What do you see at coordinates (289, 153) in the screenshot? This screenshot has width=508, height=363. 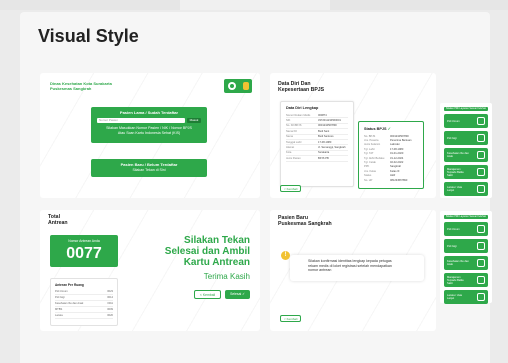 I see `form-row-label: Kota` at bounding box center [289, 153].